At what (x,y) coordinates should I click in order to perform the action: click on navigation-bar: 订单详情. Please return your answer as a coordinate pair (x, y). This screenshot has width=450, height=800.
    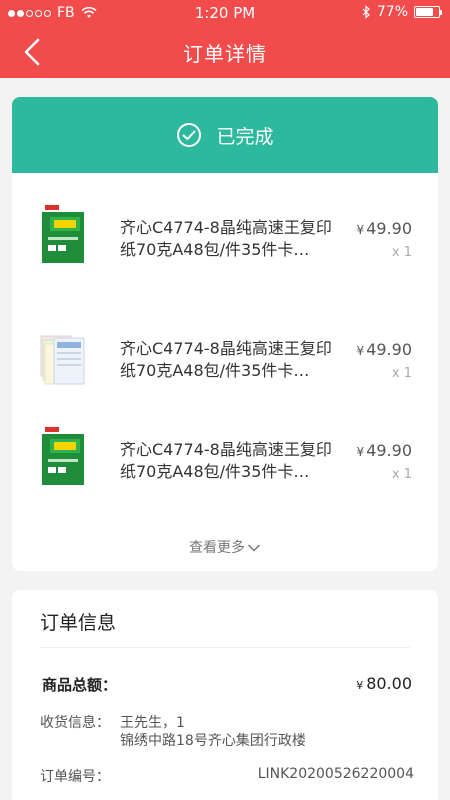
    Looking at the image, I should click on (225, 52).